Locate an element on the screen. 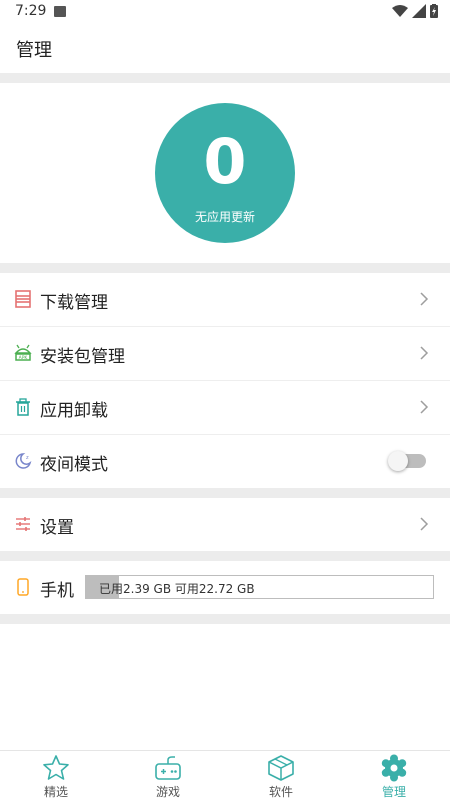 The height and width of the screenshot is (801, 450). bottom-nav: 精选 游戏 软件 管理 is located at coordinates (225, 775).